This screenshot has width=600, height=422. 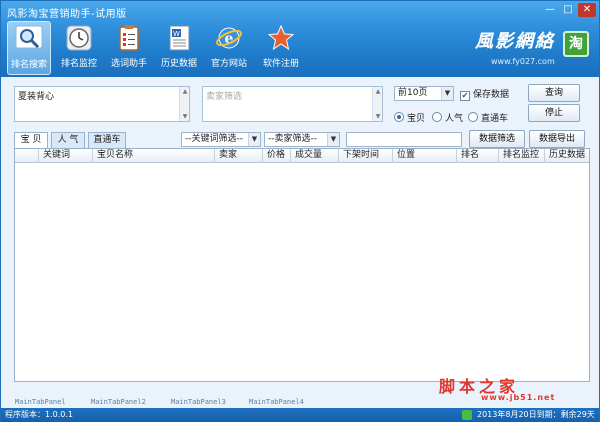 I want to click on seller-filter-scrollbar: ▲ ▼, so click(x=377, y=104).